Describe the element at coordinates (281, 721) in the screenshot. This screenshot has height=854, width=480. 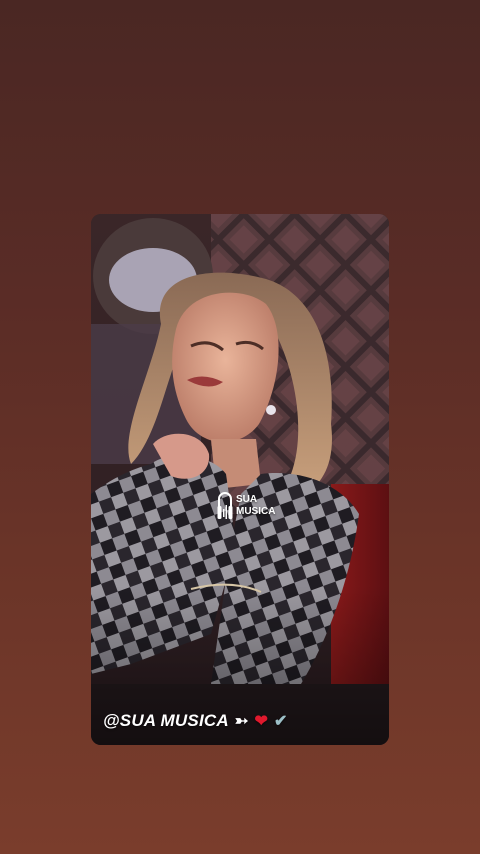
I see `check-icon: ✔` at that location.